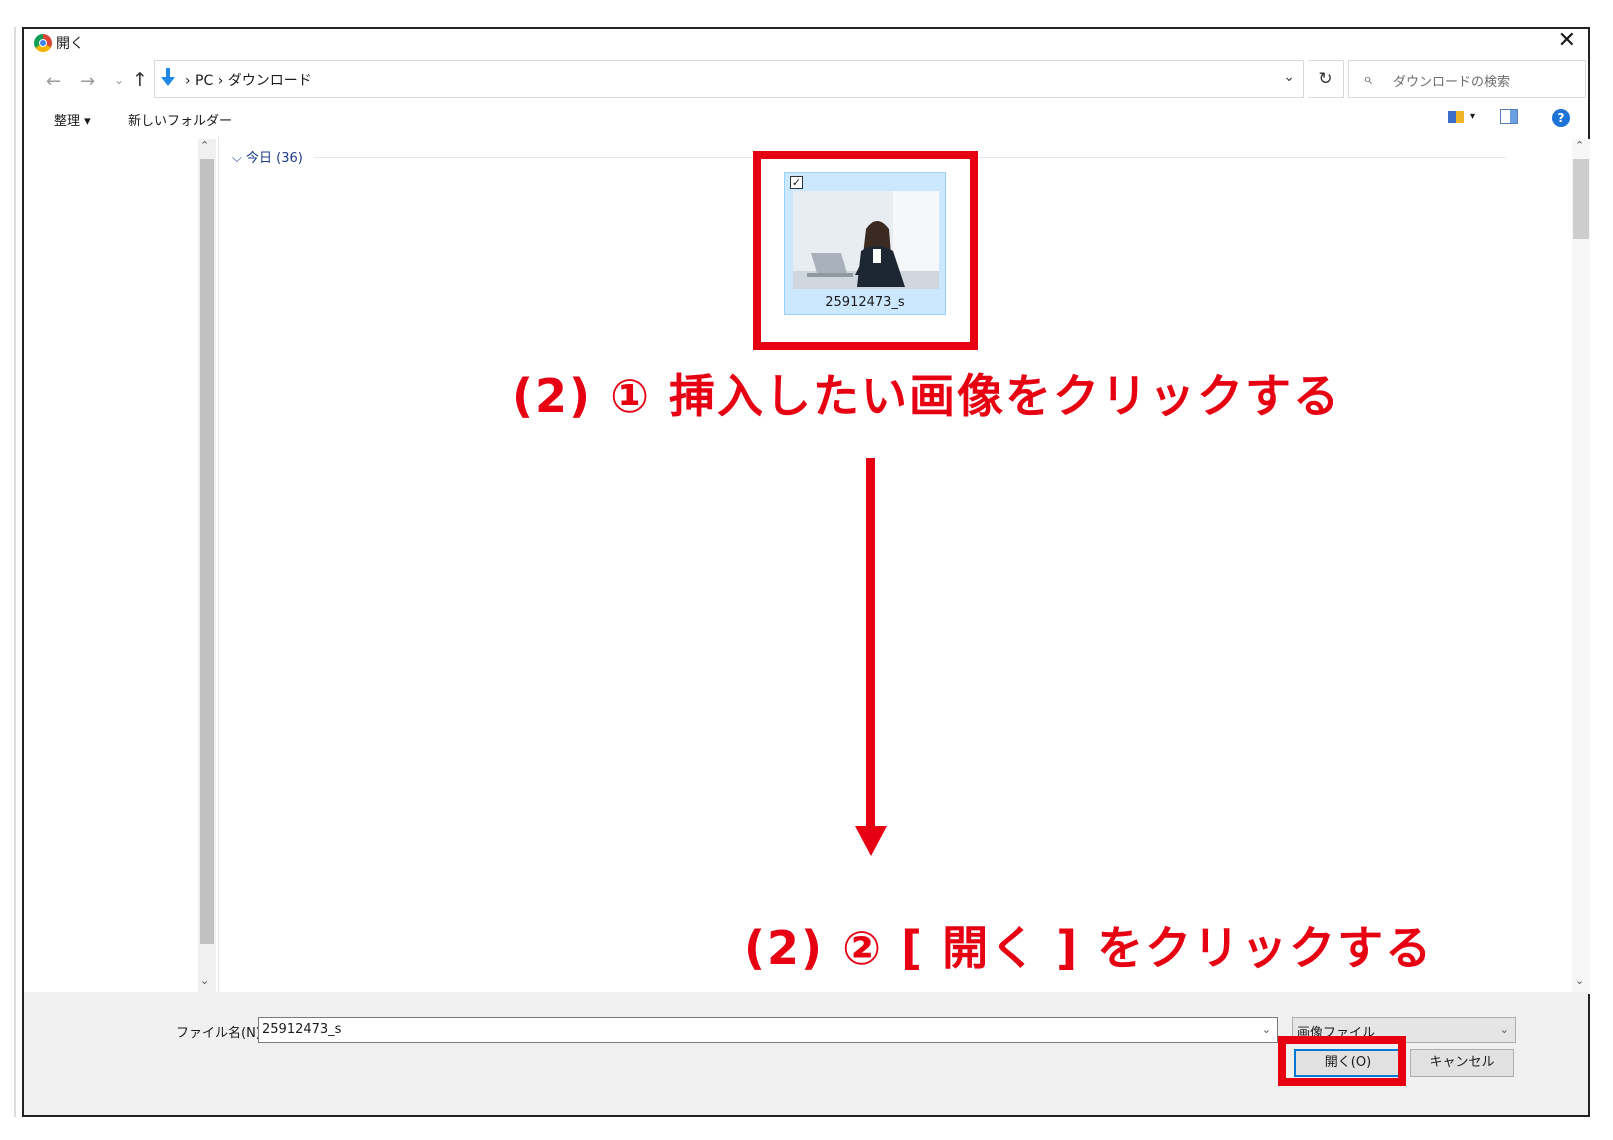  Describe the element at coordinates (15, 572) in the screenshot. I see `page-edge` at that location.